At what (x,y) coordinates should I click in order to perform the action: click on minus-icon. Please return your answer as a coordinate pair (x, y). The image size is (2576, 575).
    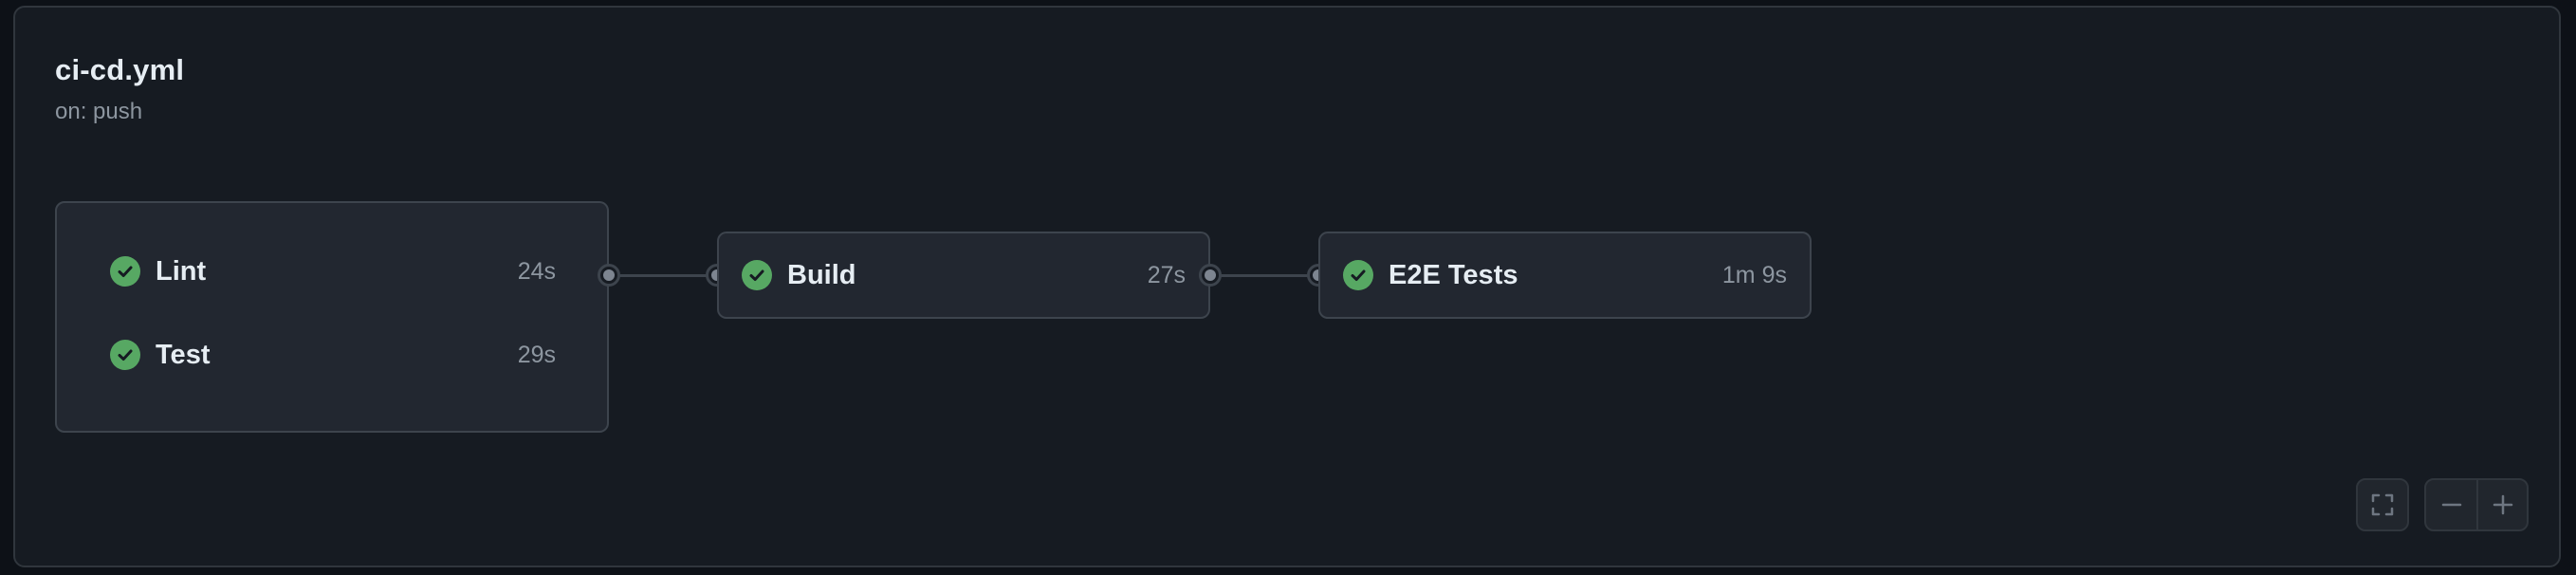
    Looking at the image, I should click on (2451, 505).